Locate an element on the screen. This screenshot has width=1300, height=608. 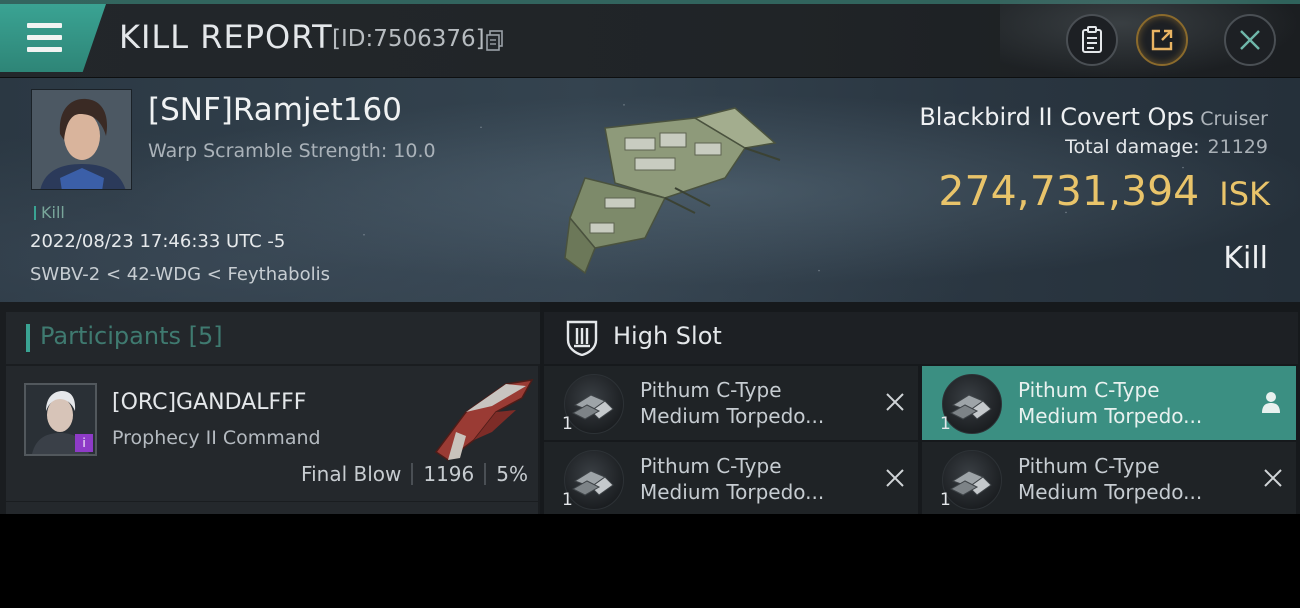
person-icon is located at coordinates (1271, 402).